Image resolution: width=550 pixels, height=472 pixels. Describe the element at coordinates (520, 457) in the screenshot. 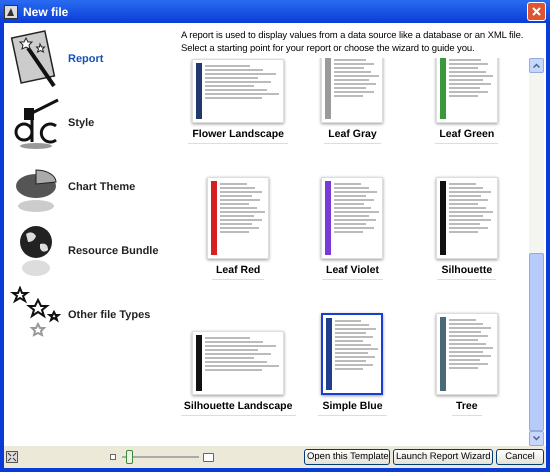

I see `dialog-button: Cancel` at that location.